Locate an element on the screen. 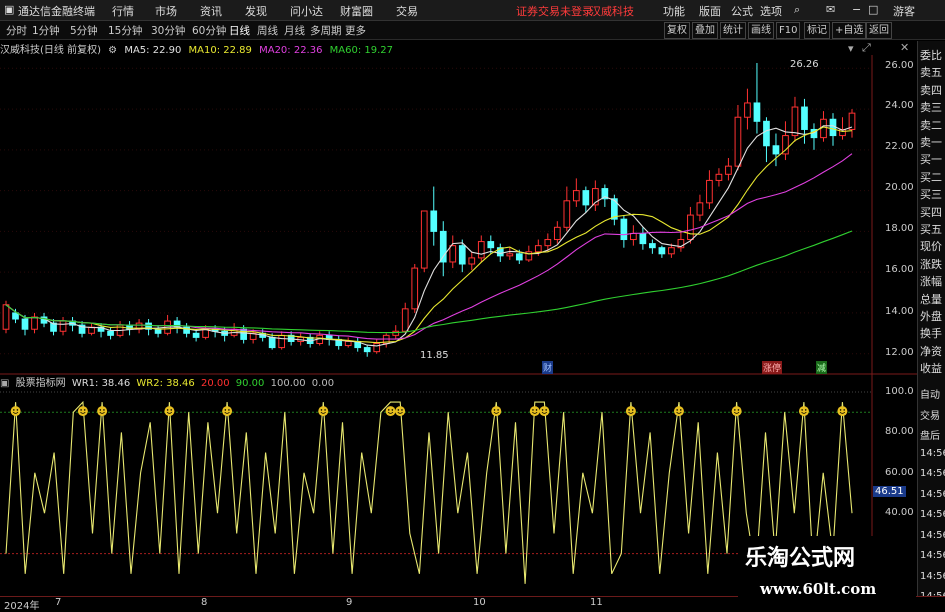 Image resolution: width=945 pixels, height=612 pixels. wr2-label: WR2: 38.46 is located at coordinates (165, 383).